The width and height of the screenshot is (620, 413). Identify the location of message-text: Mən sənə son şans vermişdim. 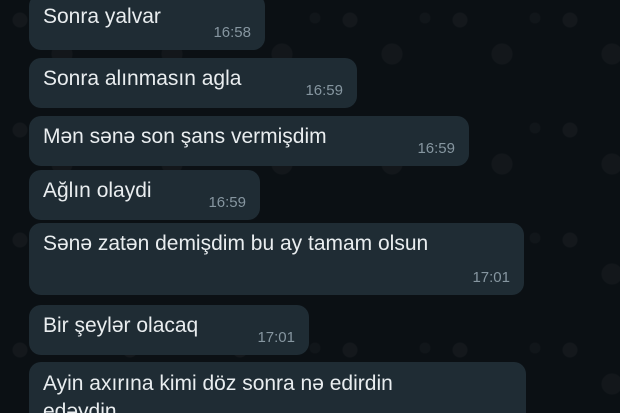
(185, 136).